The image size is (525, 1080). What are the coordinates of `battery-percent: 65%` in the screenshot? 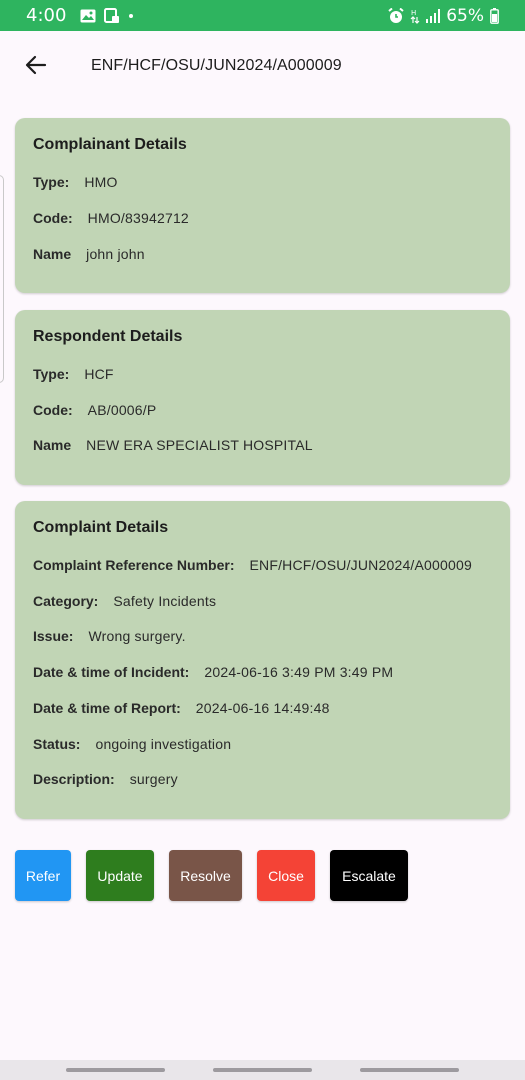 It's located at (465, 15).